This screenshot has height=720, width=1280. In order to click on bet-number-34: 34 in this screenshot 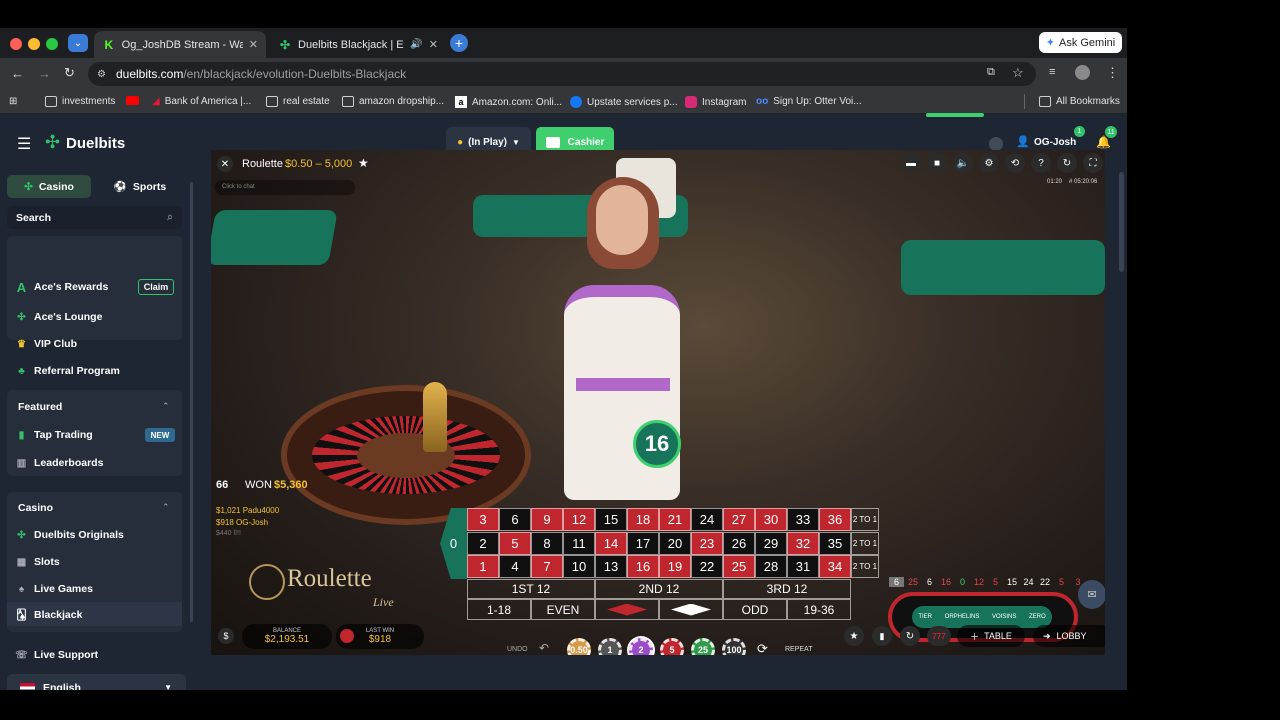, I will do `click(835, 566)`.